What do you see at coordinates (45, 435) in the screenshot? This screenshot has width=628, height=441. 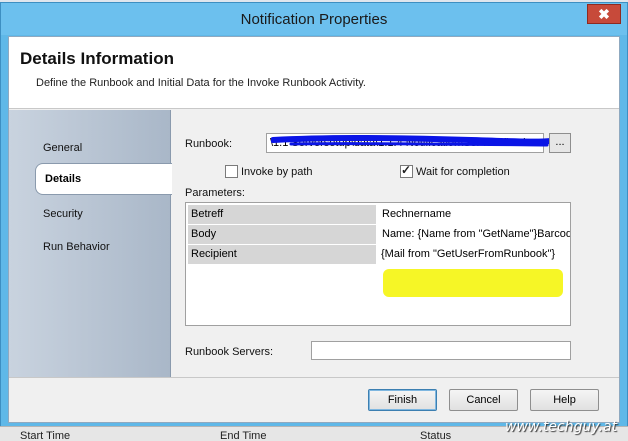 I see `column-start-time: Start Time` at bounding box center [45, 435].